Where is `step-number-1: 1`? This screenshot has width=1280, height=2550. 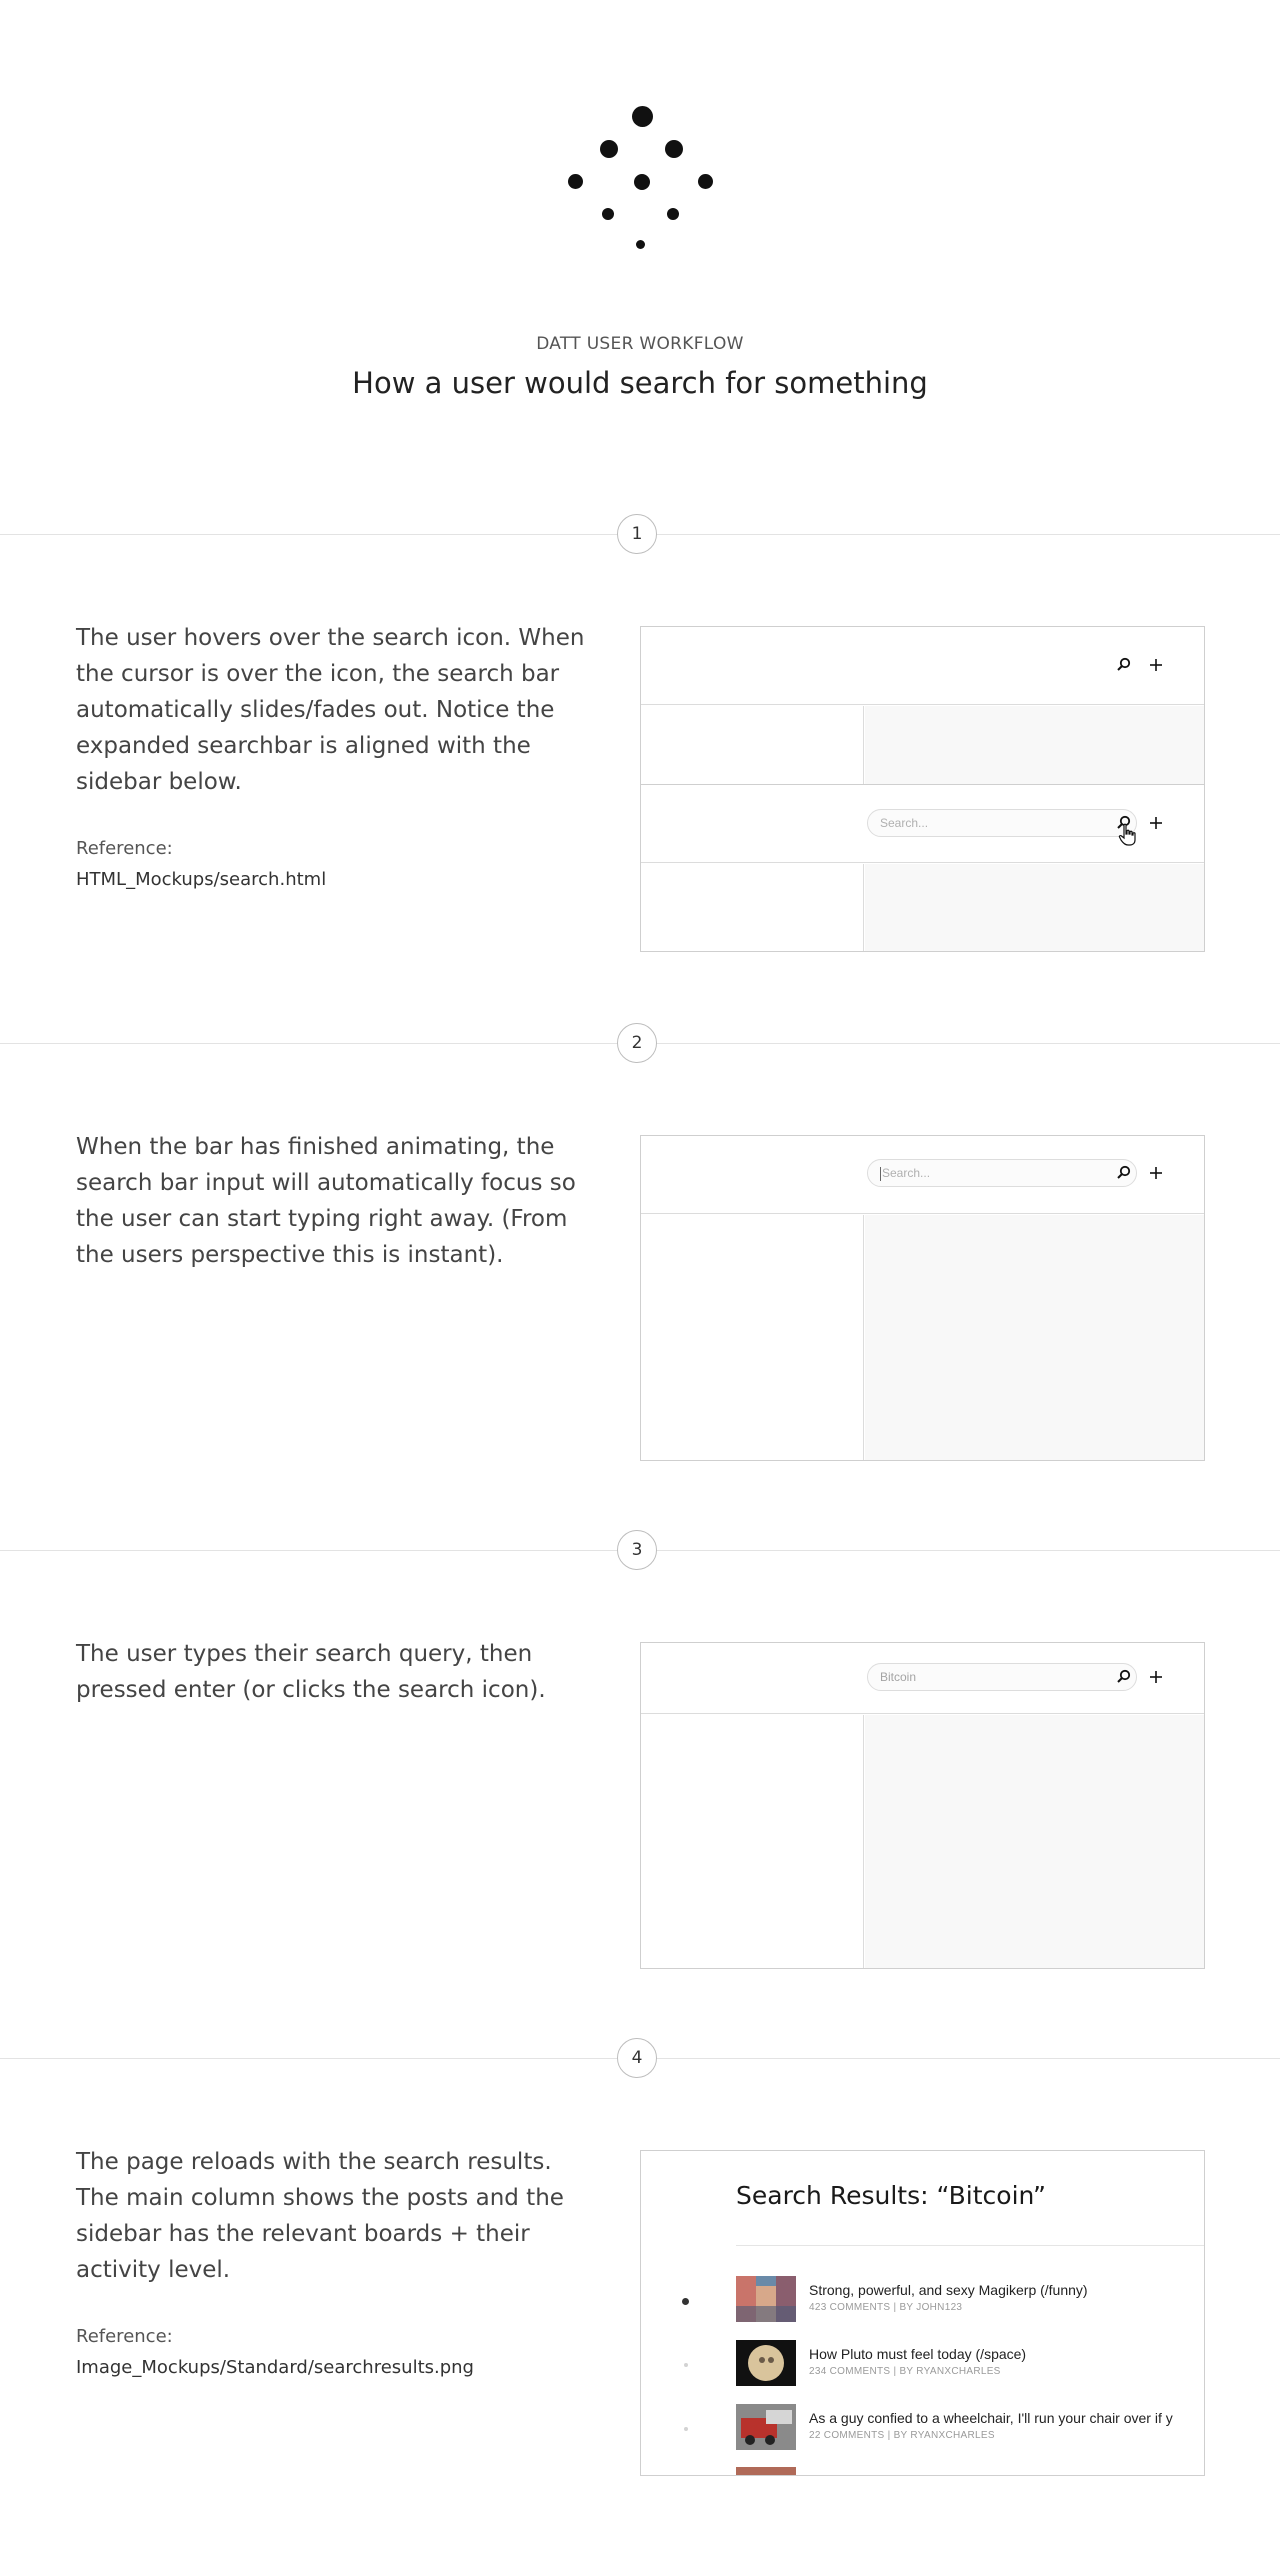 step-number-1: 1 is located at coordinates (637, 534).